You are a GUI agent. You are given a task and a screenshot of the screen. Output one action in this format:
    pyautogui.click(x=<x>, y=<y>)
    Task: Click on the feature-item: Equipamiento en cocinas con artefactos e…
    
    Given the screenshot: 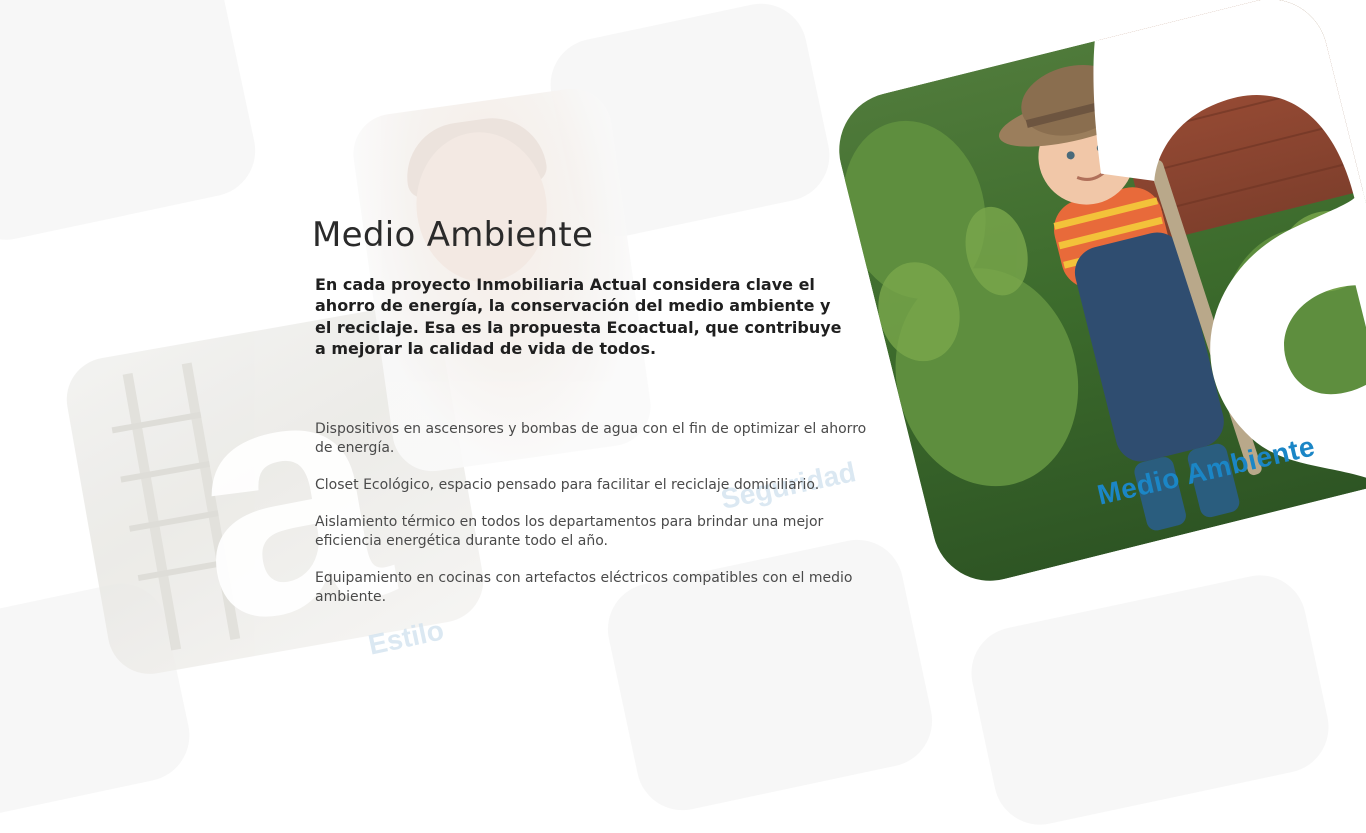 What is the action you would take?
    pyautogui.click(x=584, y=587)
    